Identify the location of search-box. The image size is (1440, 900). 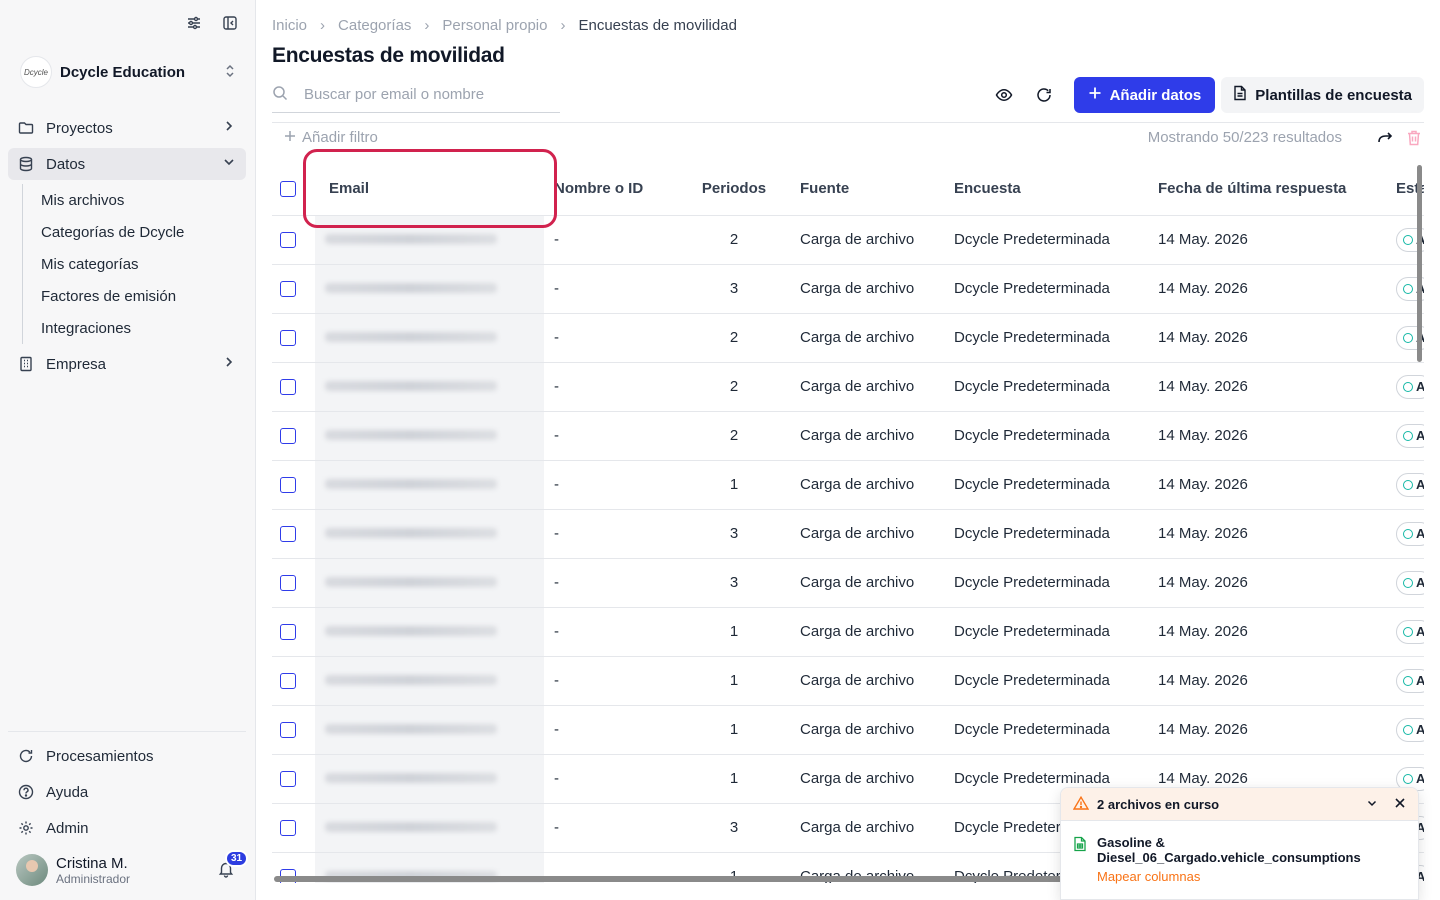
(416, 94).